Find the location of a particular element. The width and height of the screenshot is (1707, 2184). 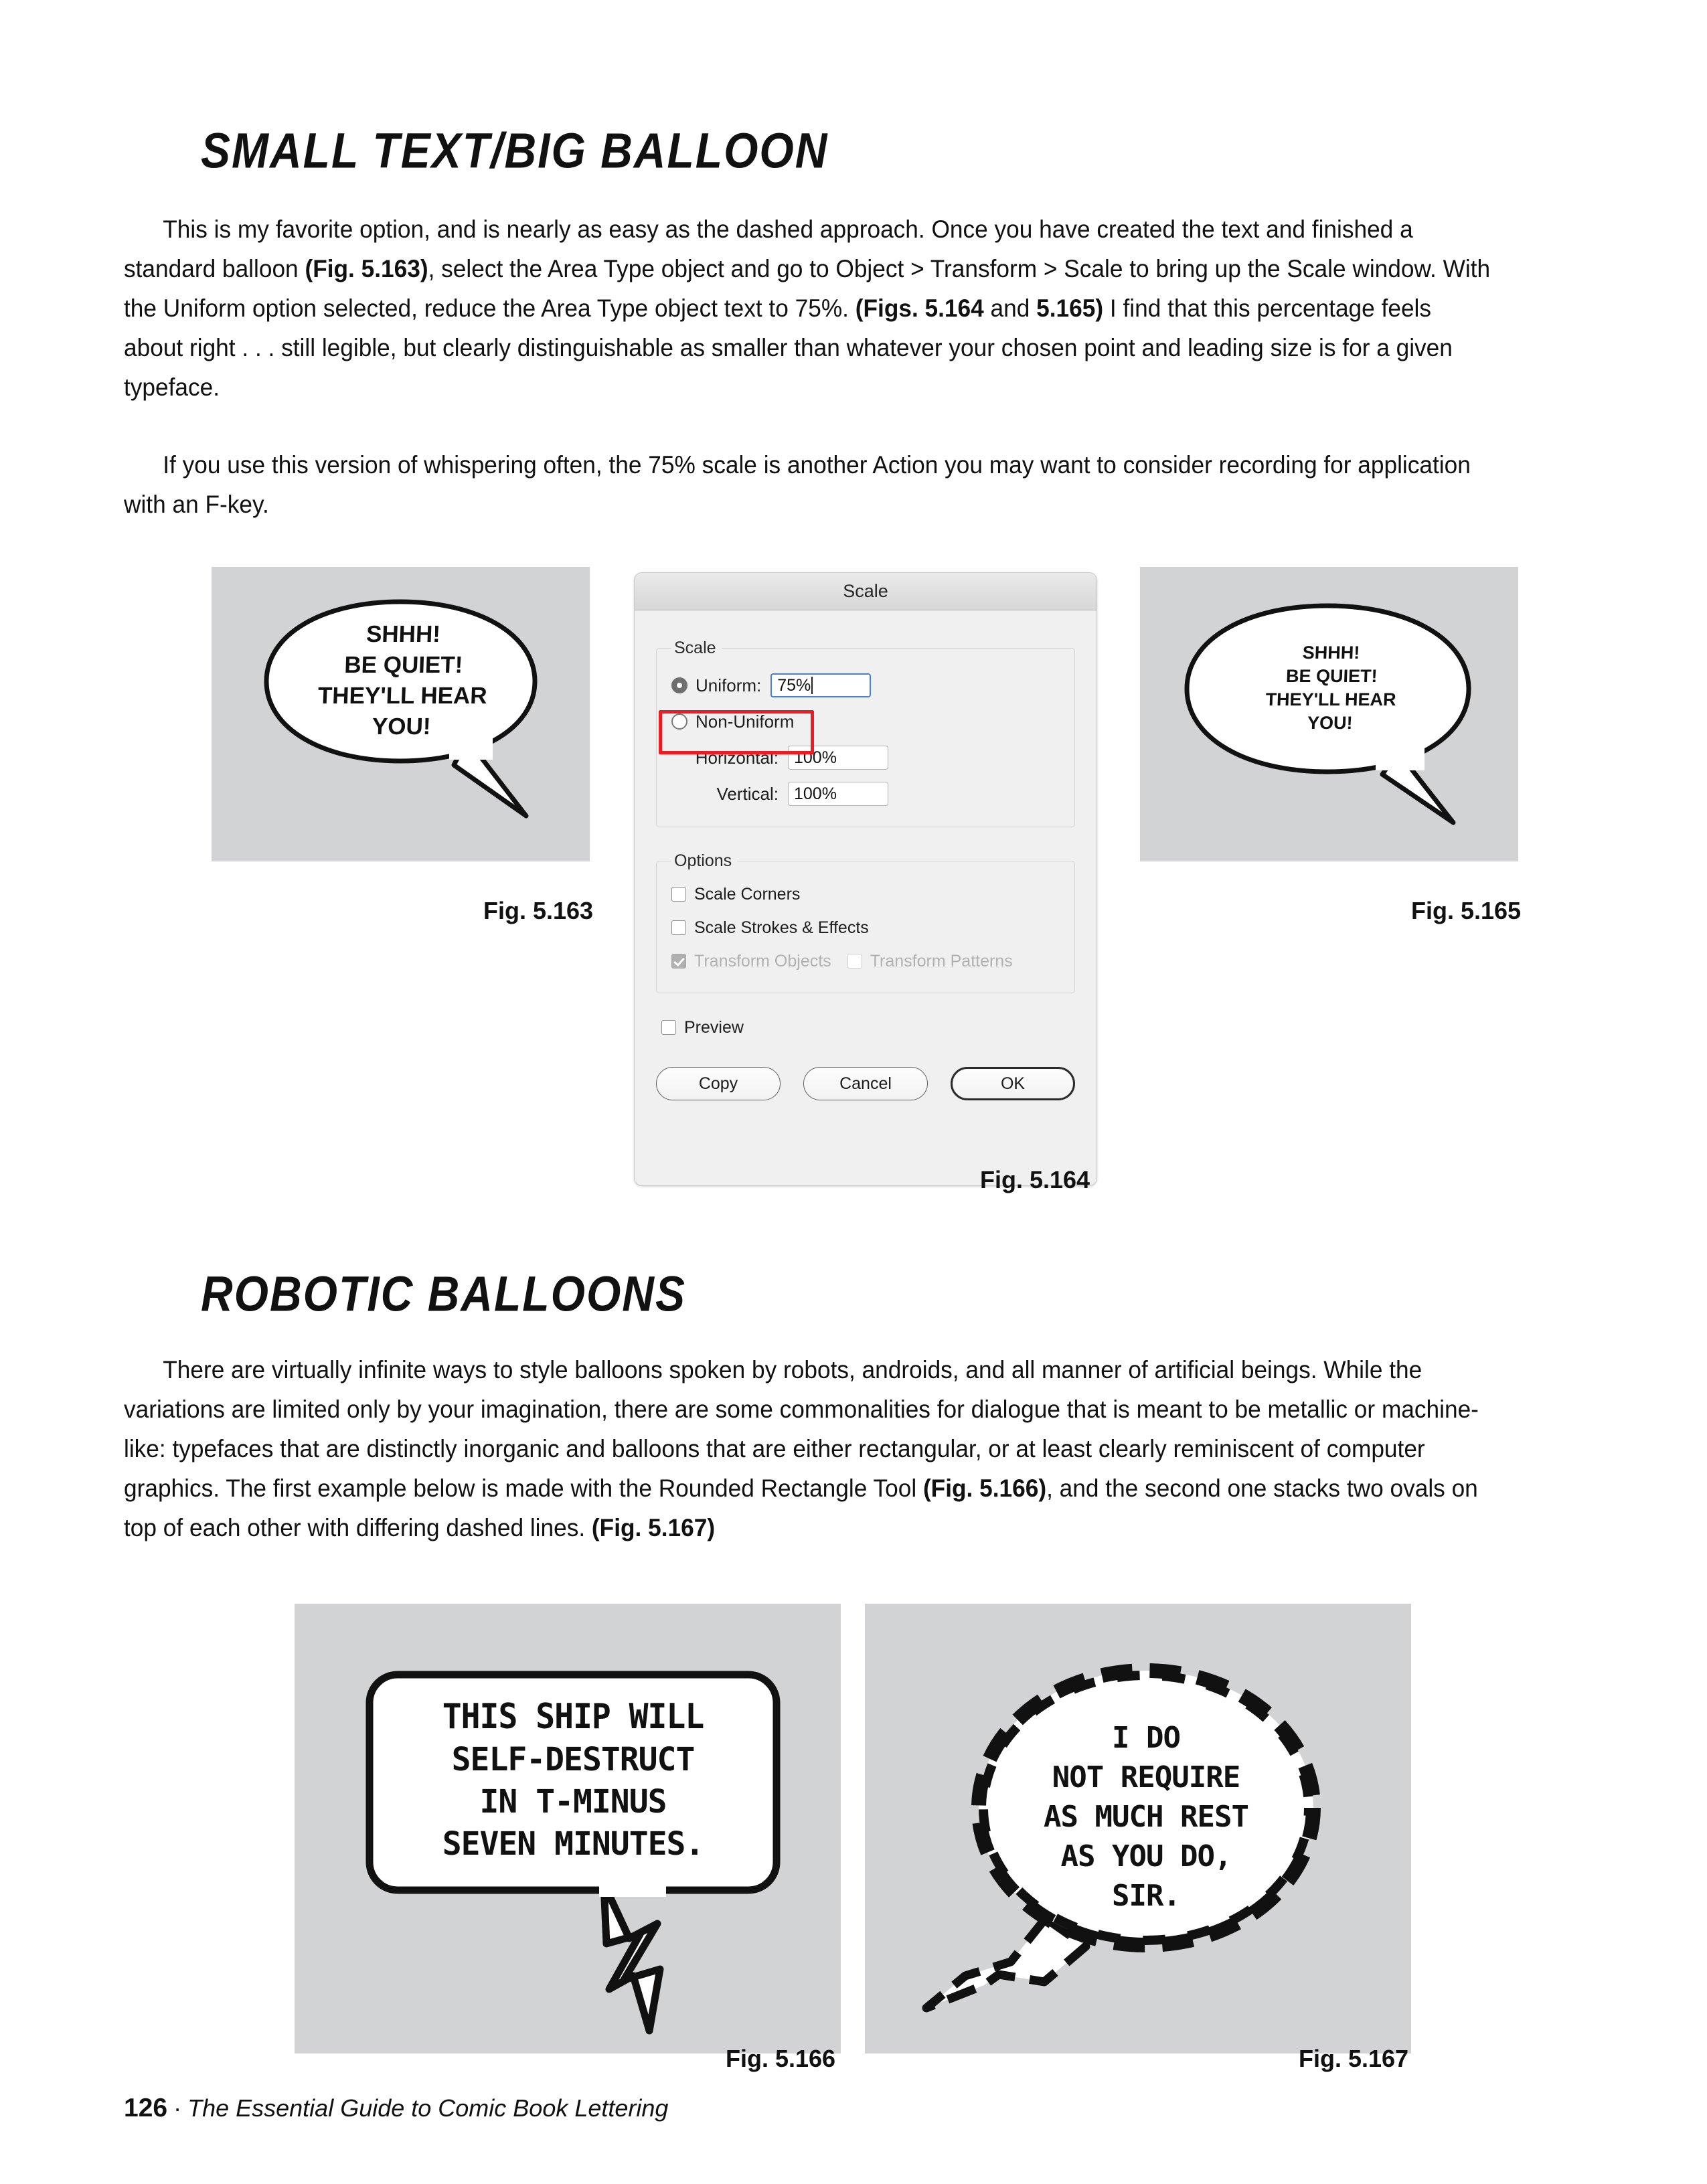

figure-panel-5-163: SHHH! BE QUIET! THEY'LL HEAR YOU! is located at coordinates (401, 714).